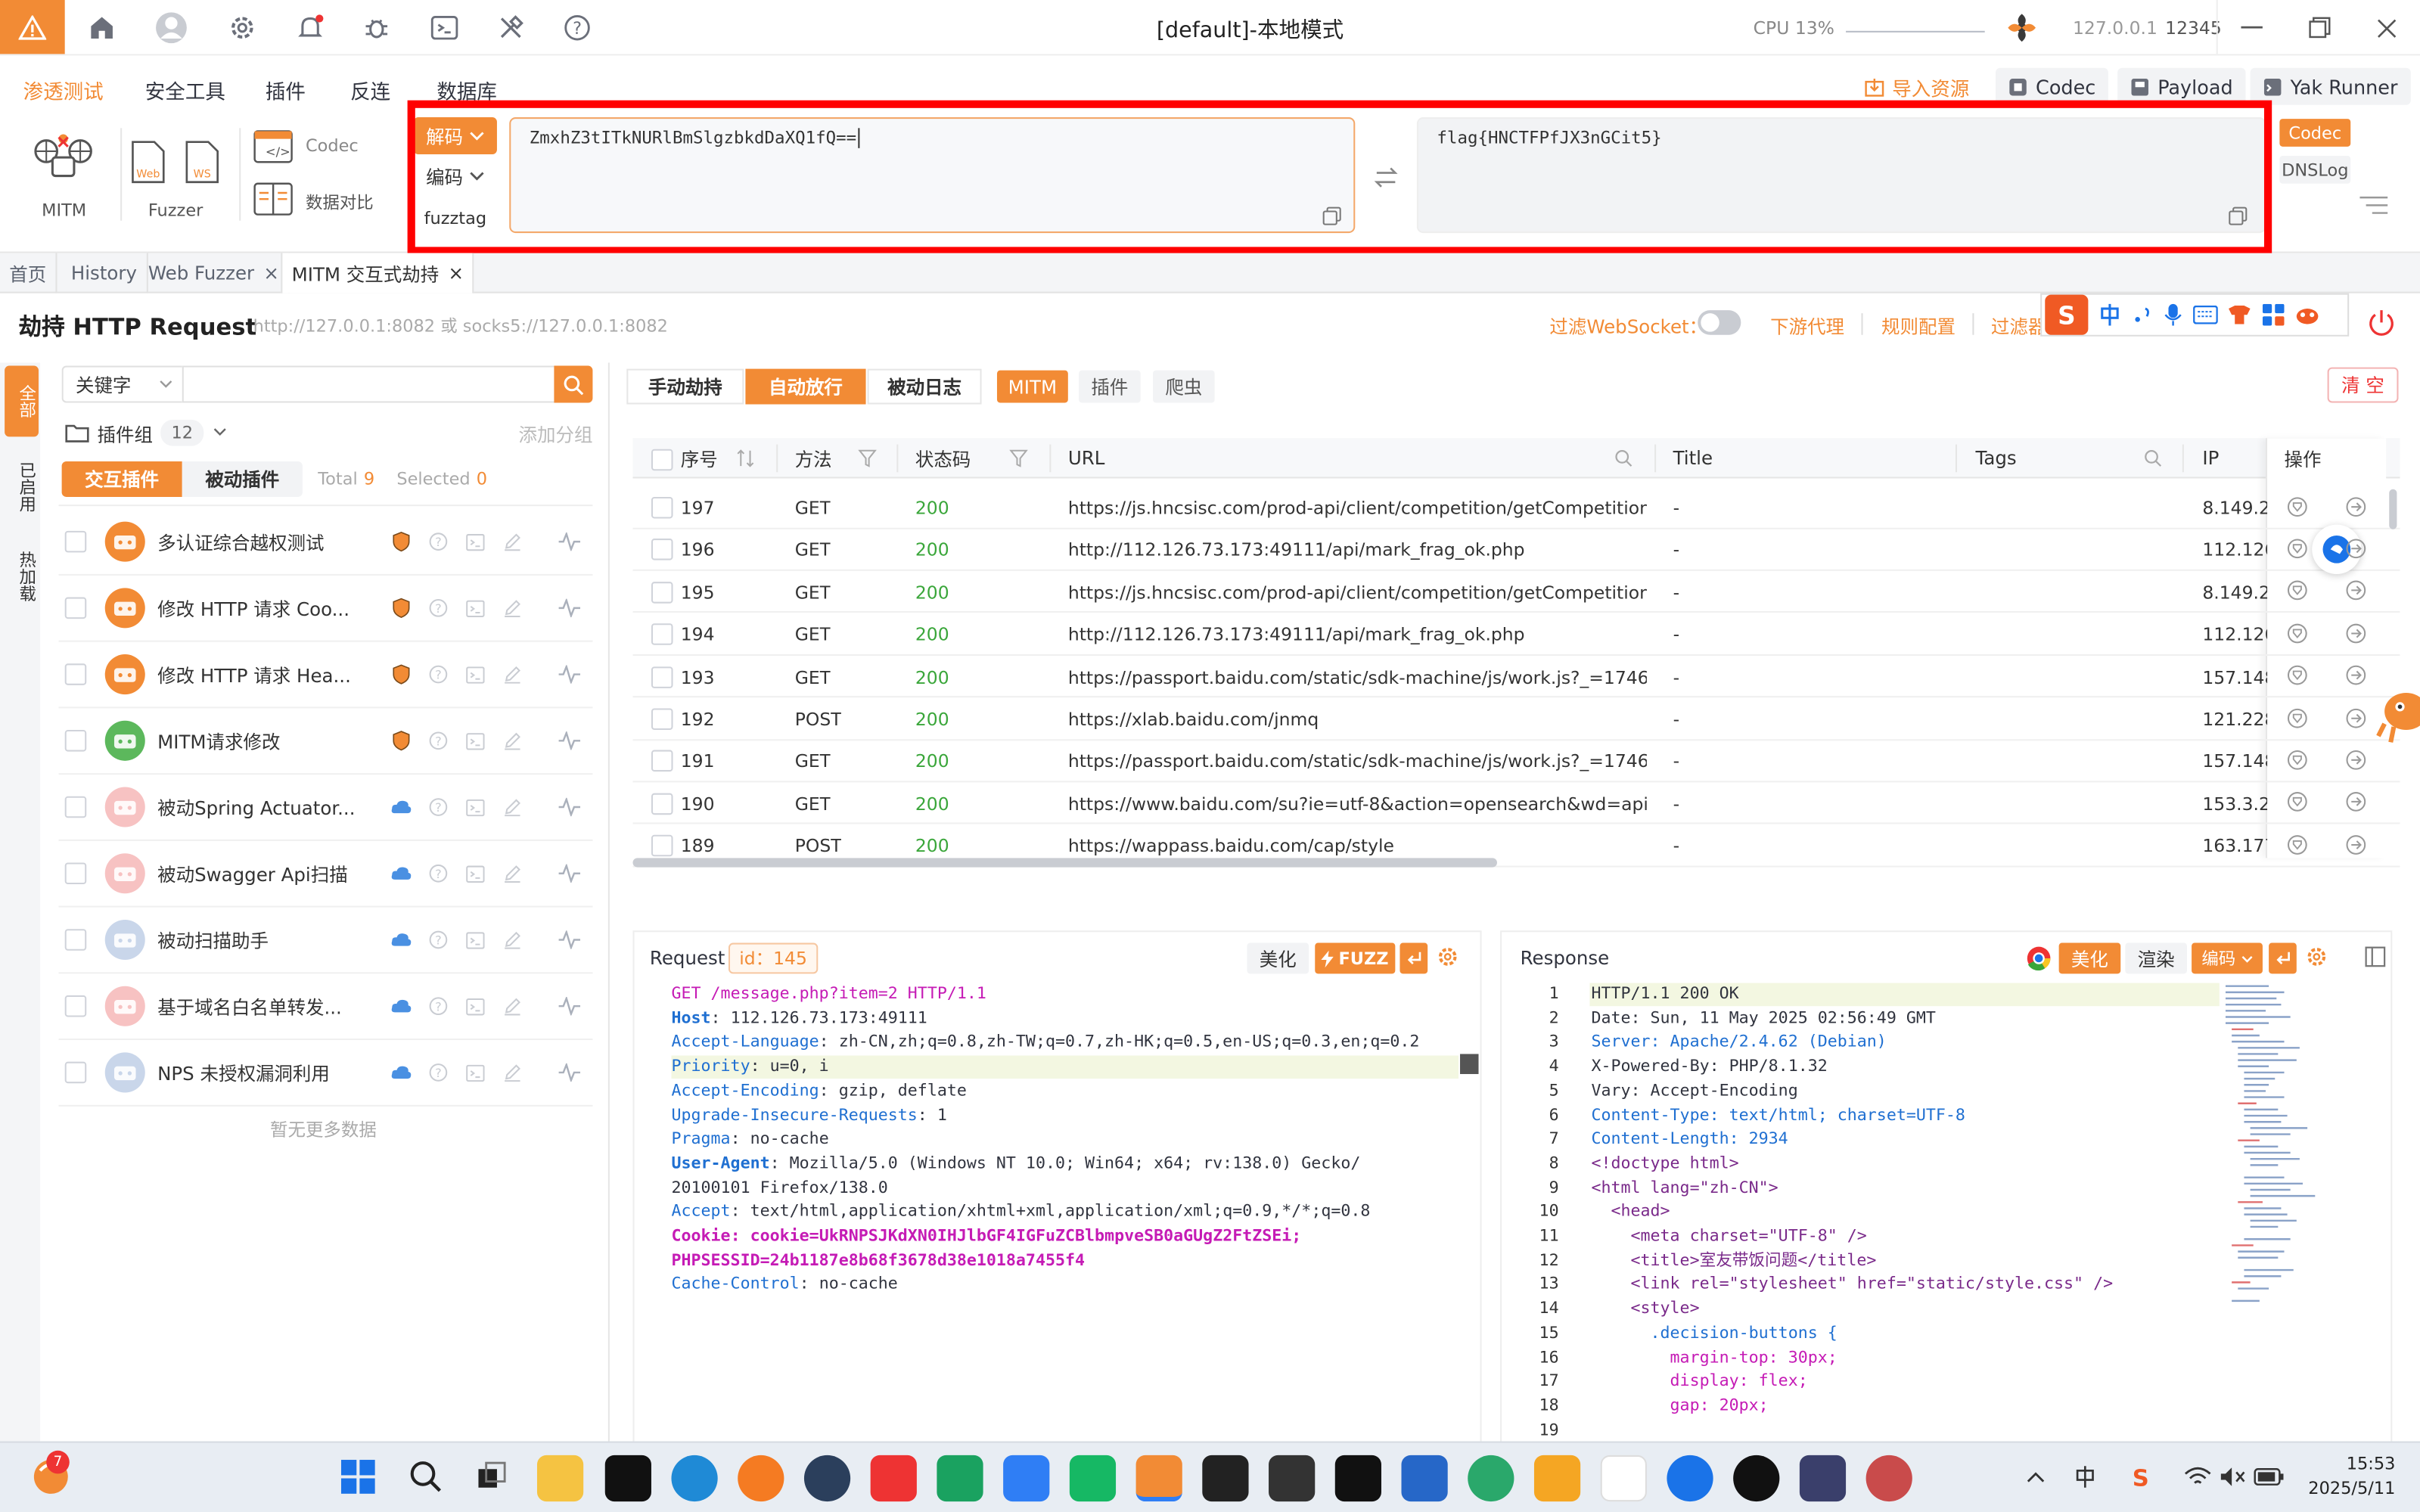 This screenshot has height=1512, width=2420. Describe the element at coordinates (1225, 1478) in the screenshot. I see `terminal-taskbar-icon` at that location.